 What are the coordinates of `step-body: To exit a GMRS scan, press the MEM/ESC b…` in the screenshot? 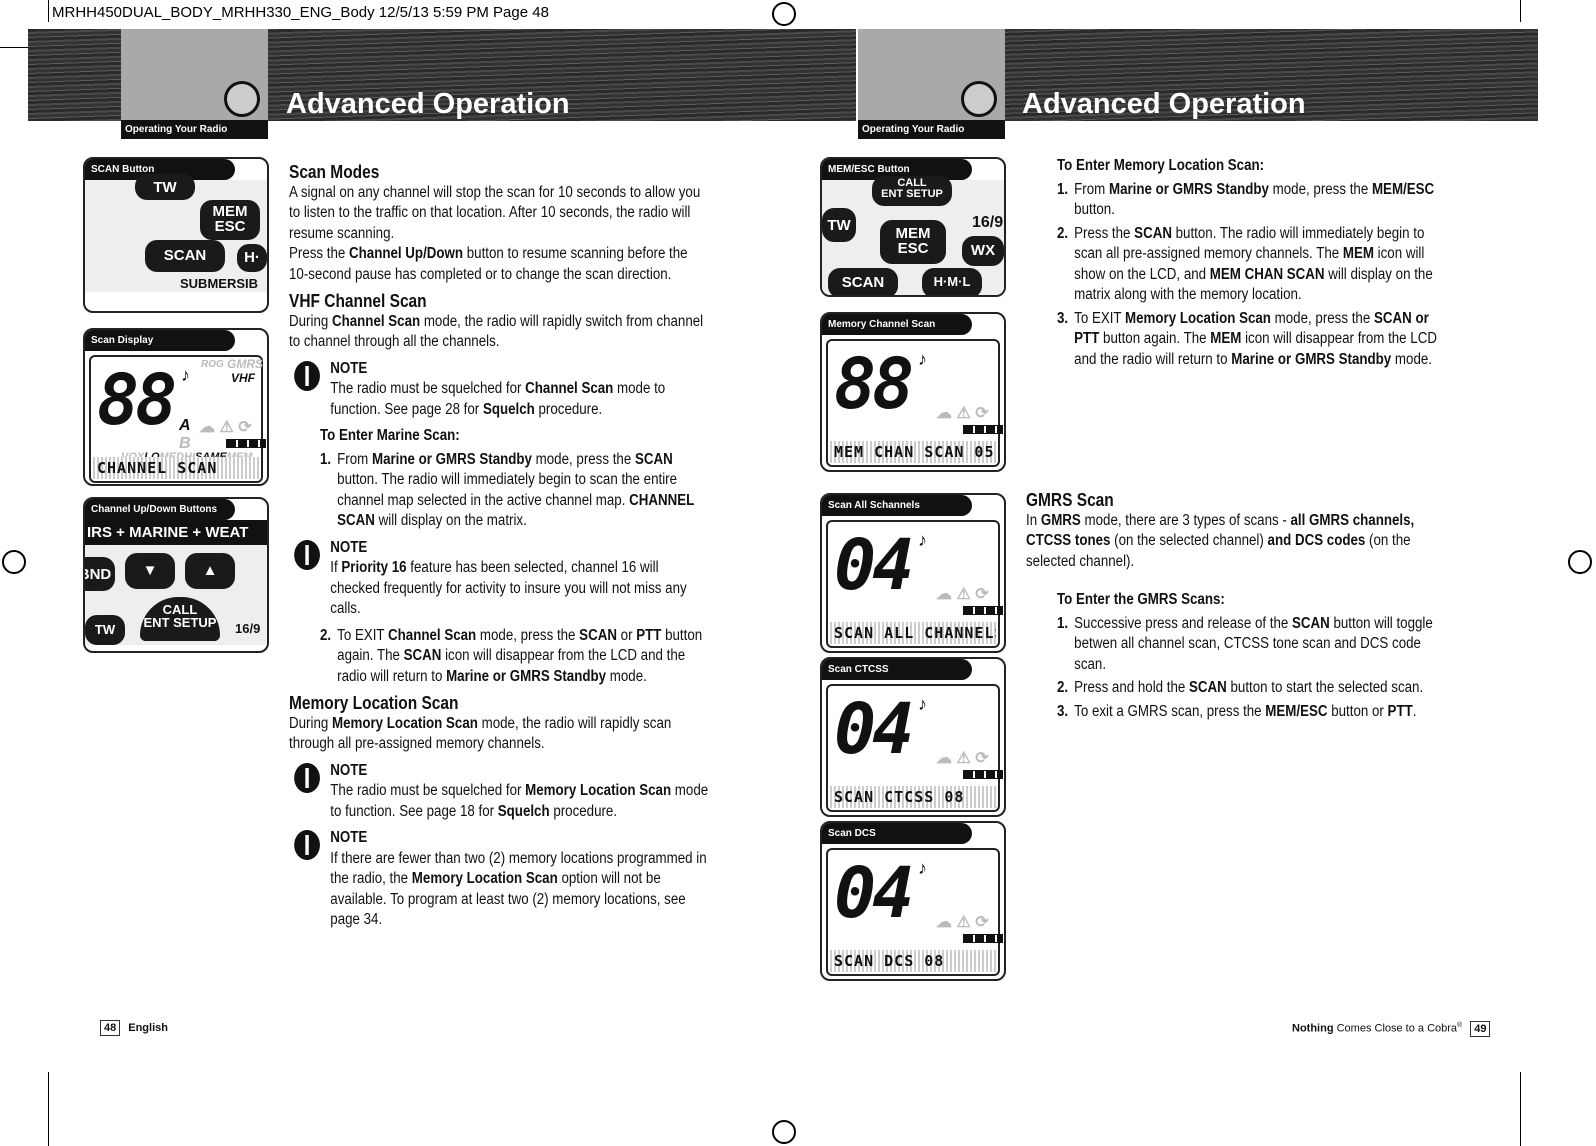 It's located at (1260, 712).